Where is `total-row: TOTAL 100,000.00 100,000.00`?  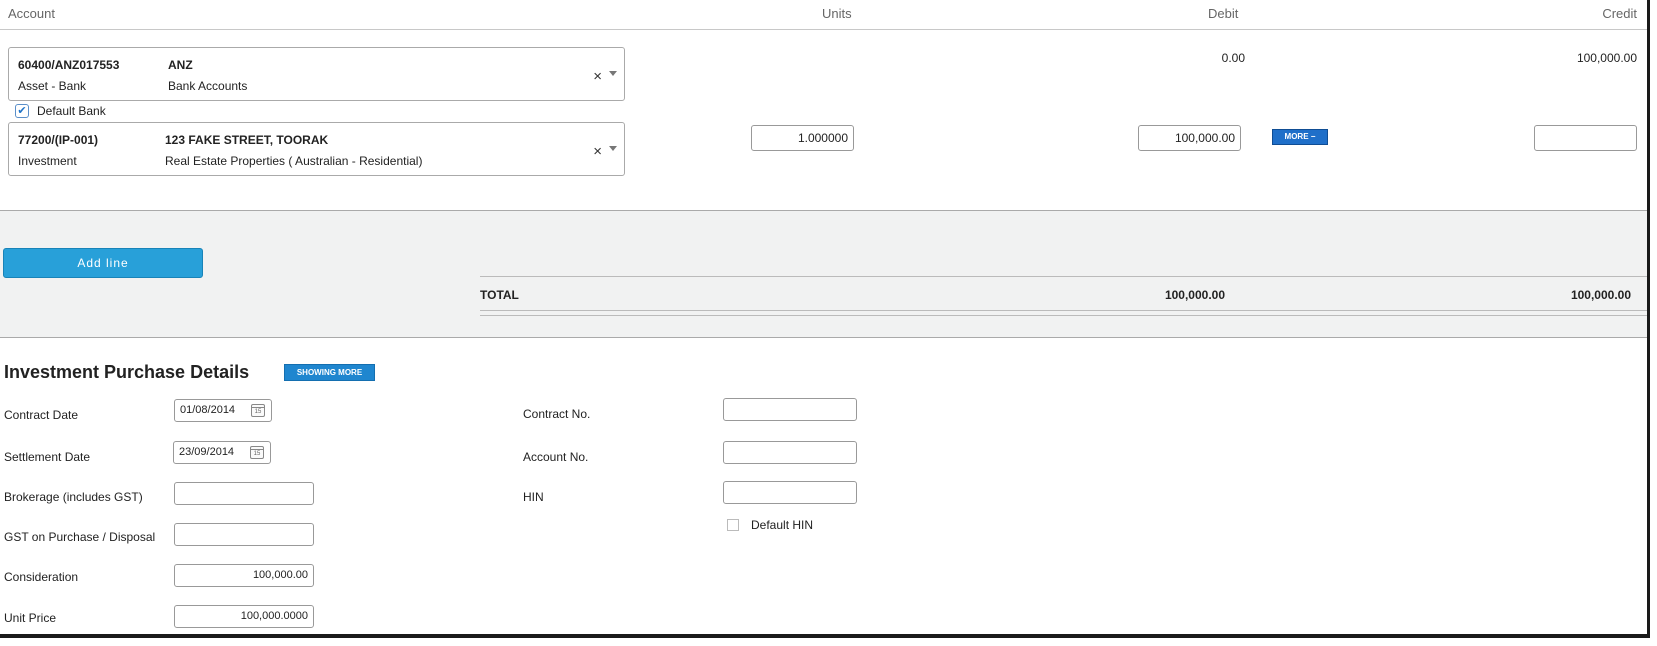 total-row: TOTAL 100,000.00 100,000.00 is located at coordinates (1063, 296).